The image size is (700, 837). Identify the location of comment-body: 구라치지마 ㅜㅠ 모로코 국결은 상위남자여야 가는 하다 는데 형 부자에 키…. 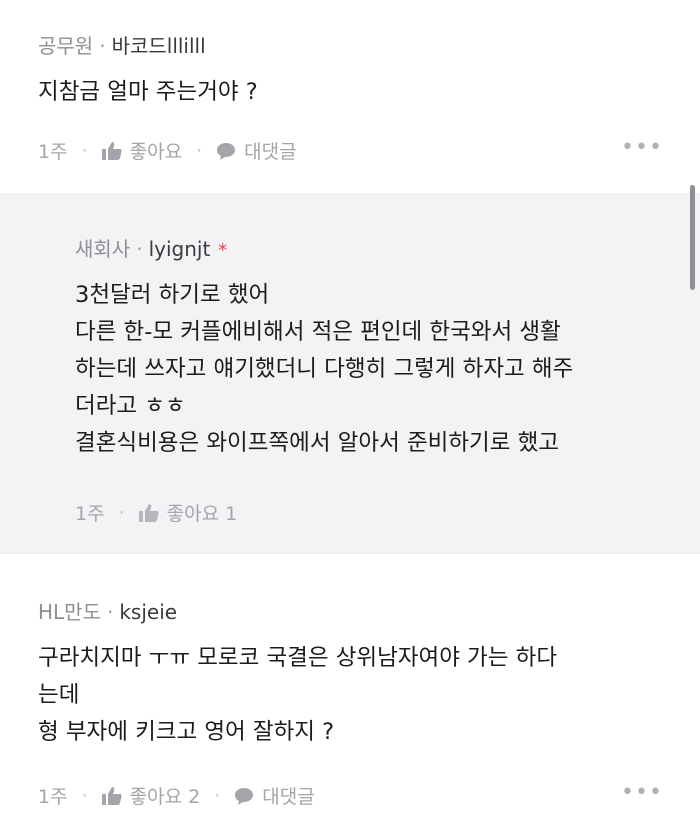
(297, 695).